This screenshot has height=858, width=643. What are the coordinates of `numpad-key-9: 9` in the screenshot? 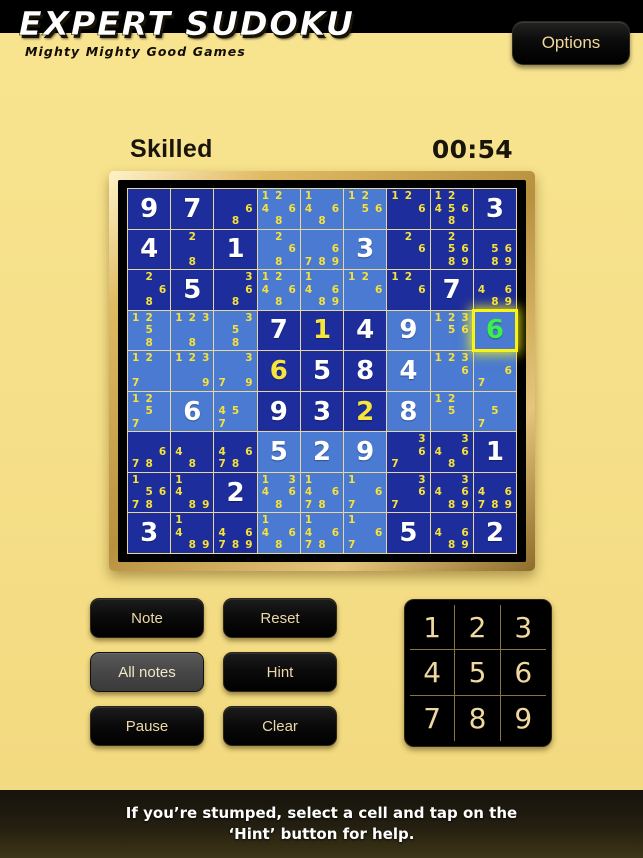 It's located at (523, 718).